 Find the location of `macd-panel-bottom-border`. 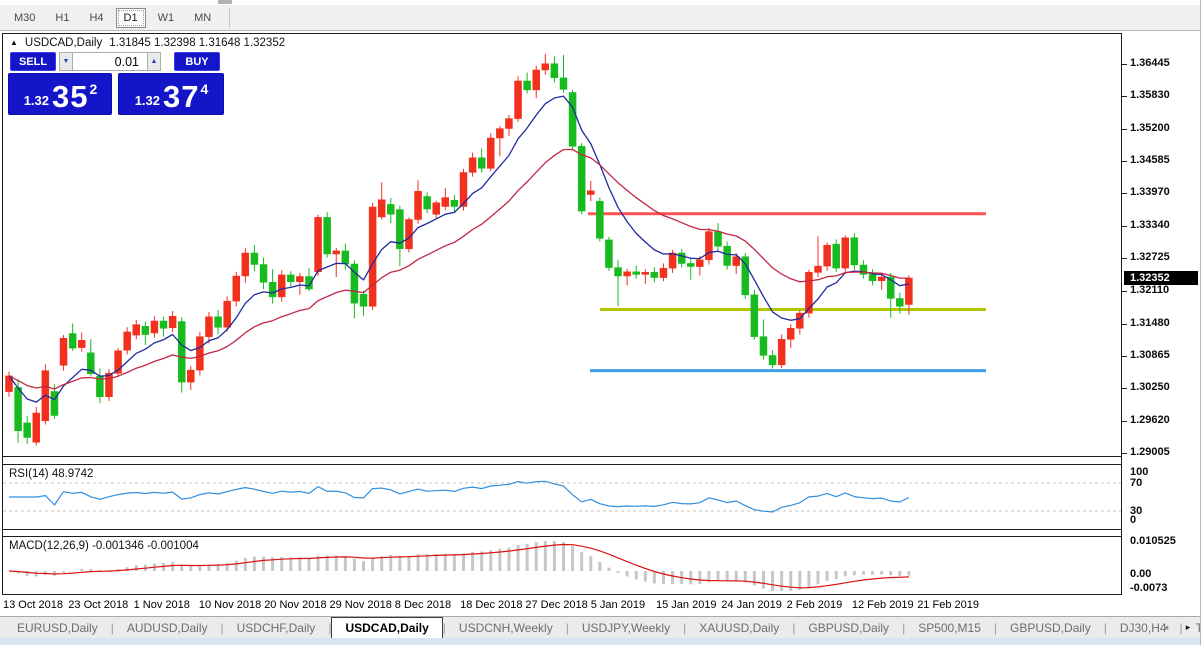

macd-panel-bottom-border is located at coordinates (562, 594).